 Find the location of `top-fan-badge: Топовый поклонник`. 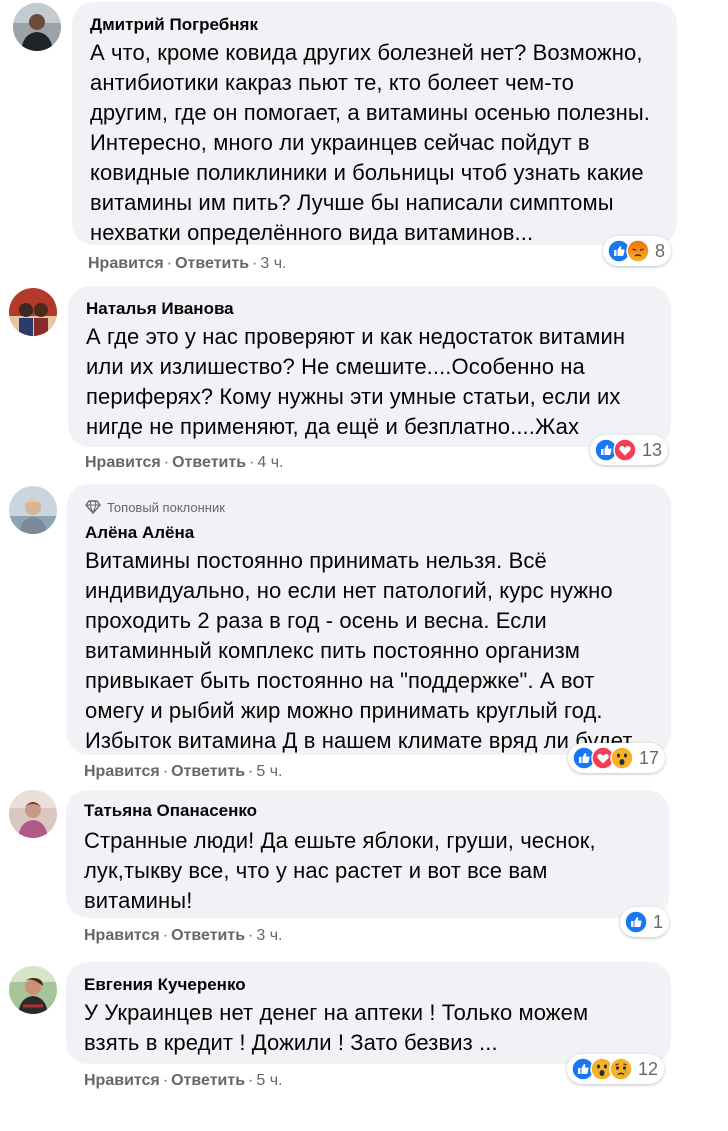

top-fan-badge: Топовый поклонник is located at coordinates (369, 507).